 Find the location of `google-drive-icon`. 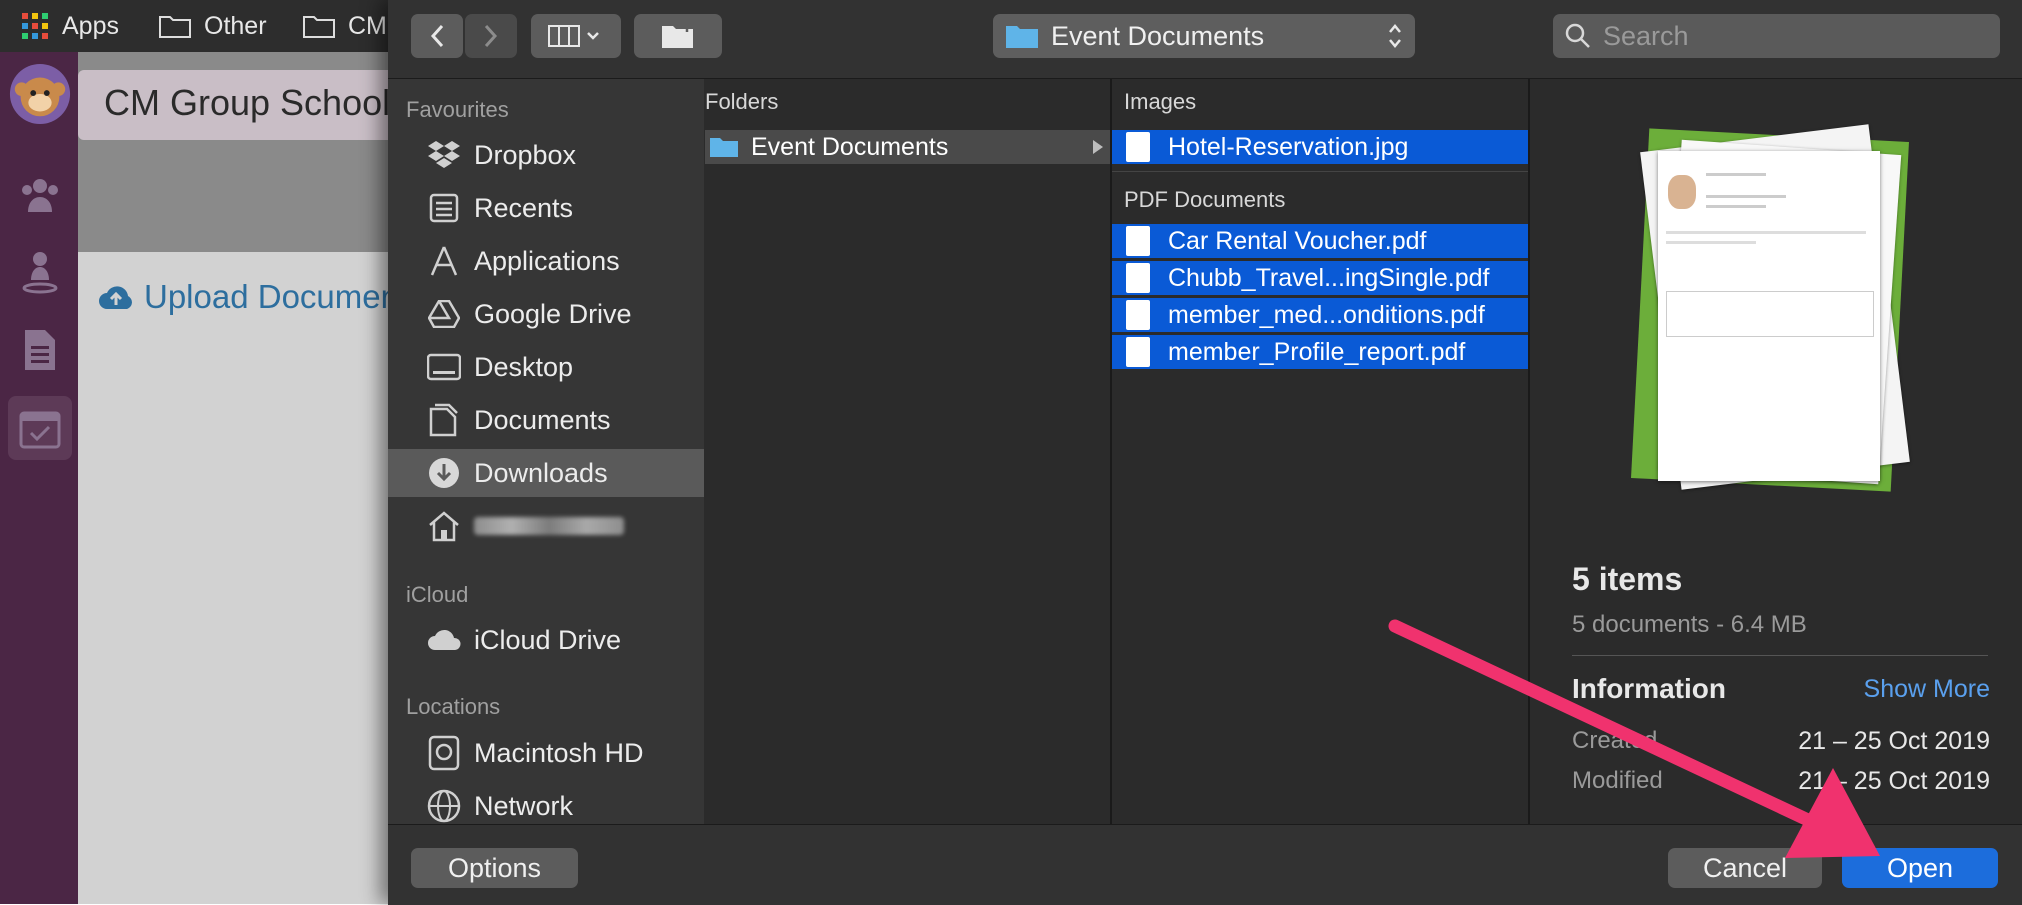

google-drive-icon is located at coordinates (444, 314).